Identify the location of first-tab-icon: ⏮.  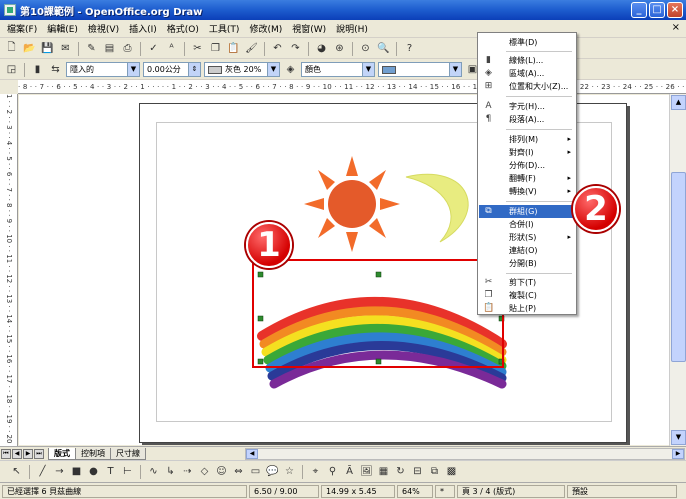
(6, 453).